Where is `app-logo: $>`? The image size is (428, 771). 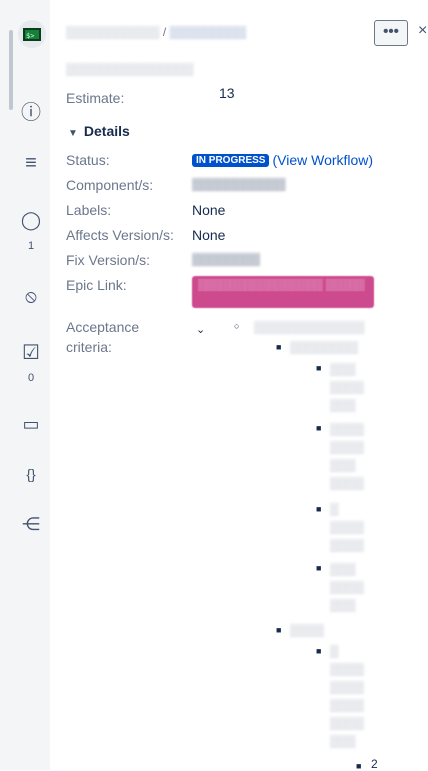 app-logo: $> is located at coordinates (32, 34).